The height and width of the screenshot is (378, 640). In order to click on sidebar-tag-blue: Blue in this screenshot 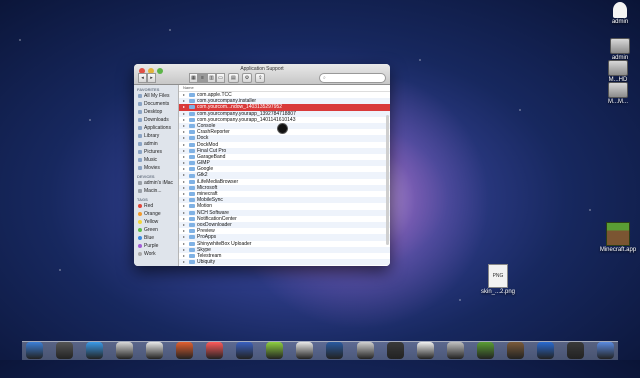, I will do `click(156, 238)`.